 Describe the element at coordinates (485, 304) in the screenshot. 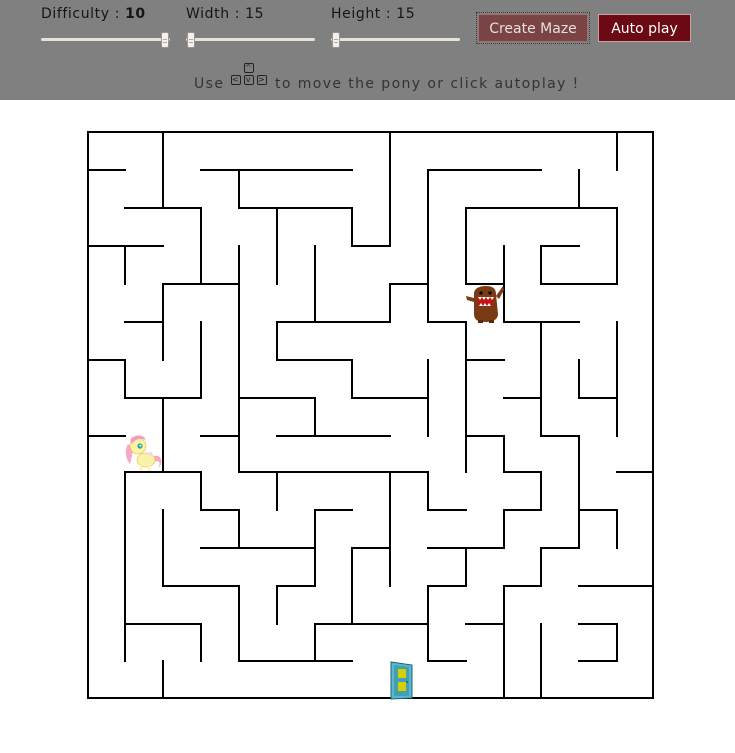

I see `monster-icon` at that location.